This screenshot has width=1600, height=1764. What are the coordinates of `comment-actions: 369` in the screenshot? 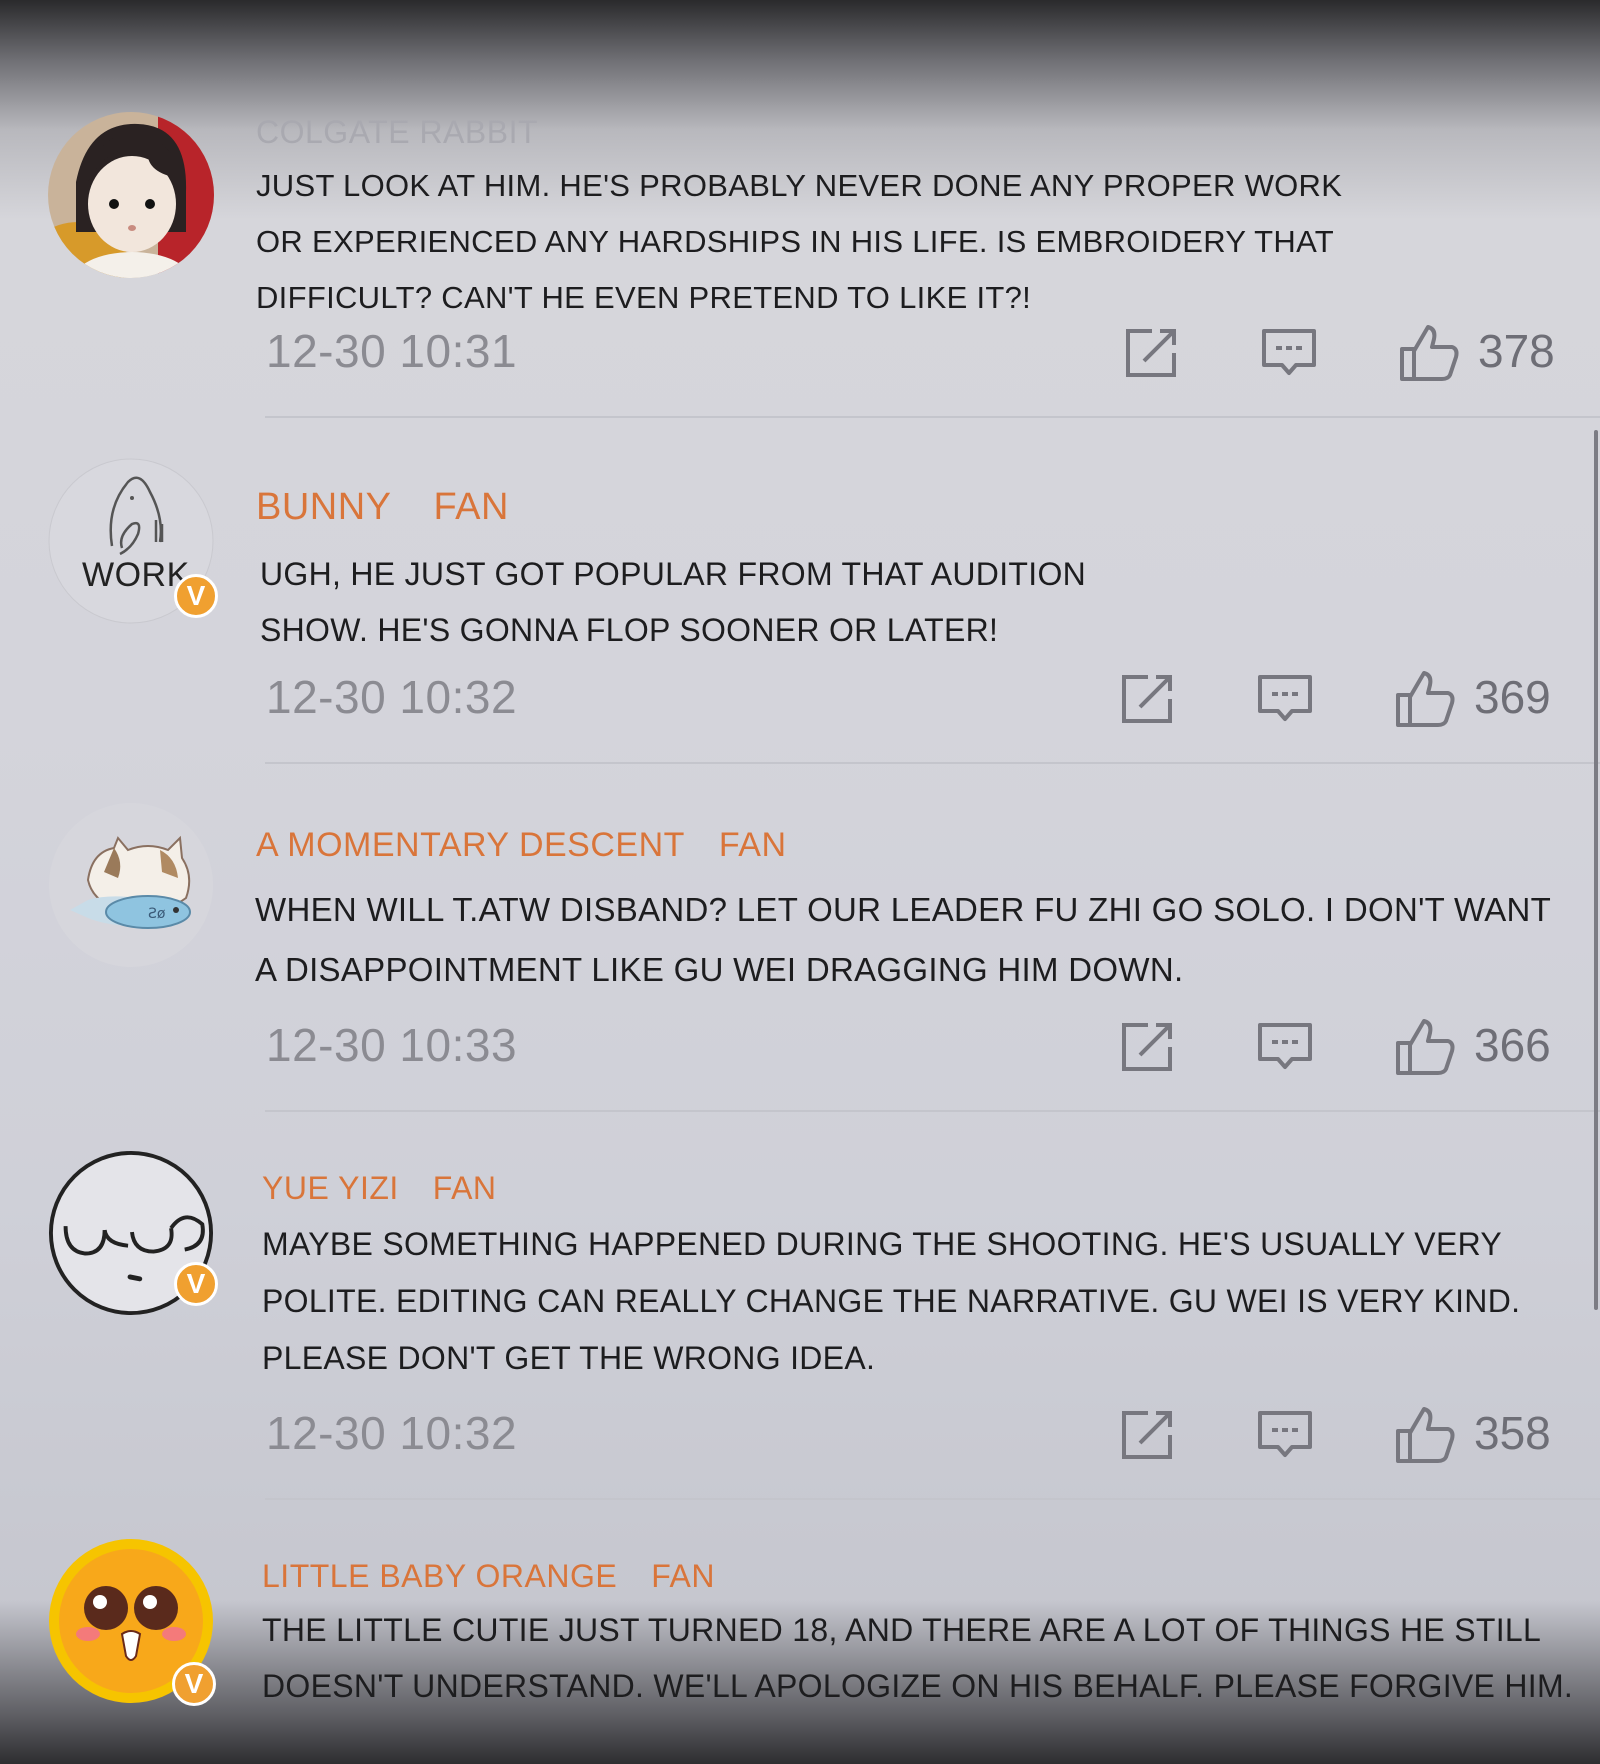 It's located at (1345, 701).